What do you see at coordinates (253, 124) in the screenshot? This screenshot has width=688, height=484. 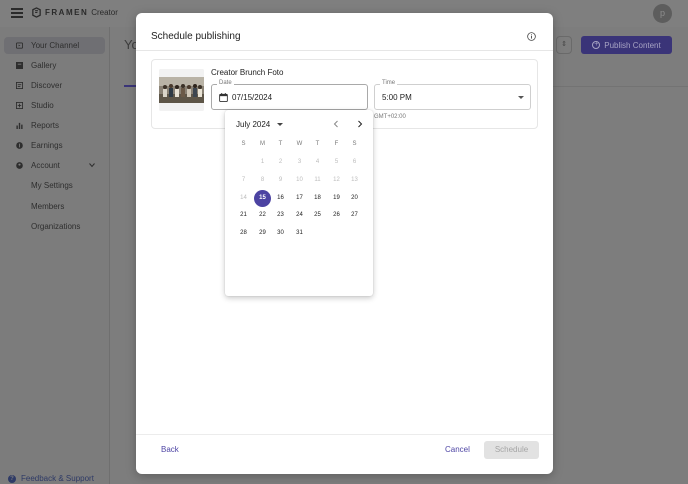 I see `month-year-label: July 2024` at bounding box center [253, 124].